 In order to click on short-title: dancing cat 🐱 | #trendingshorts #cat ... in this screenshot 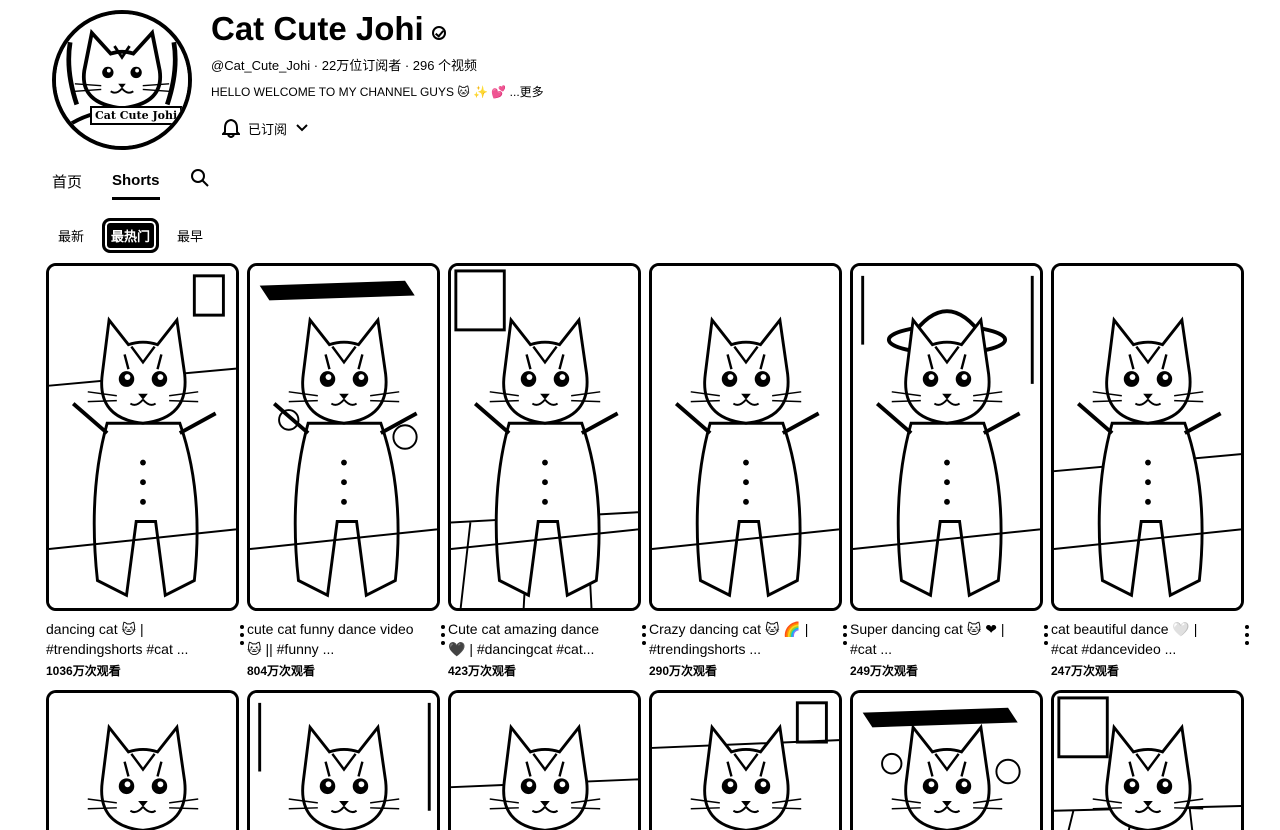, I will do `click(131, 639)`.